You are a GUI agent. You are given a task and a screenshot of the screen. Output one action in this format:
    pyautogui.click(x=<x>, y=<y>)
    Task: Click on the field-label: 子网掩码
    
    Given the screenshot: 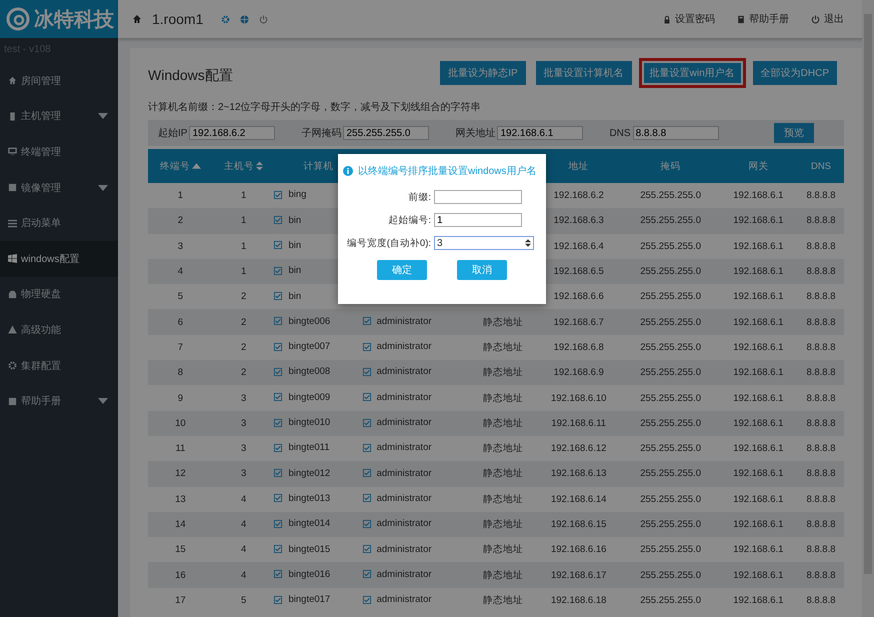 What is the action you would take?
    pyautogui.click(x=321, y=133)
    